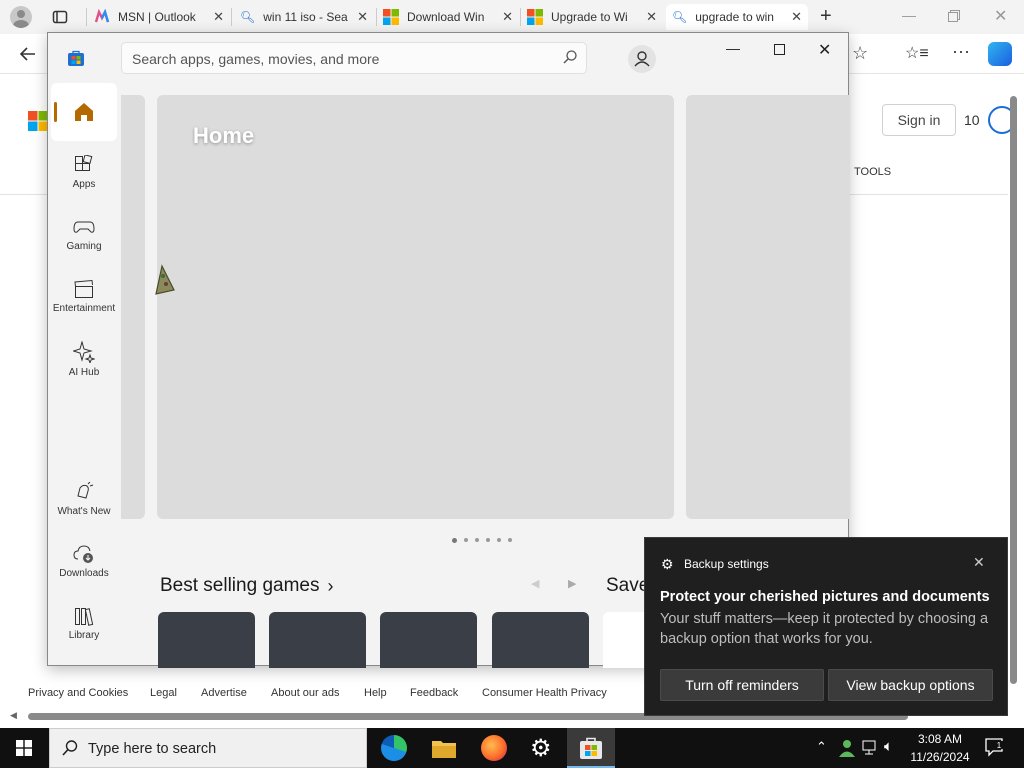 Image resolution: width=1024 pixels, height=773 pixels. Describe the element at coordinates (13, 715) in the screenshot. I see `scroll-left-icon: ◀` at that location.